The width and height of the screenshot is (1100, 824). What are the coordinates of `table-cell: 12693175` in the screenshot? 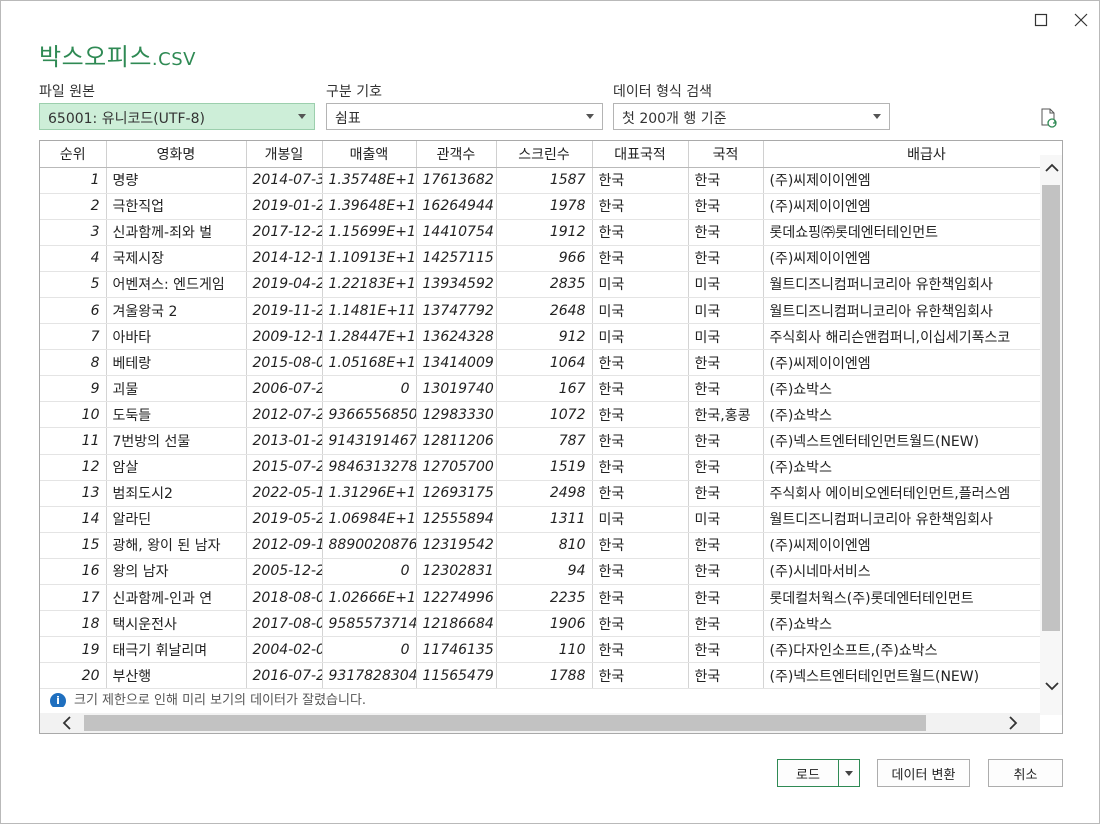 It's located at (456, 493).